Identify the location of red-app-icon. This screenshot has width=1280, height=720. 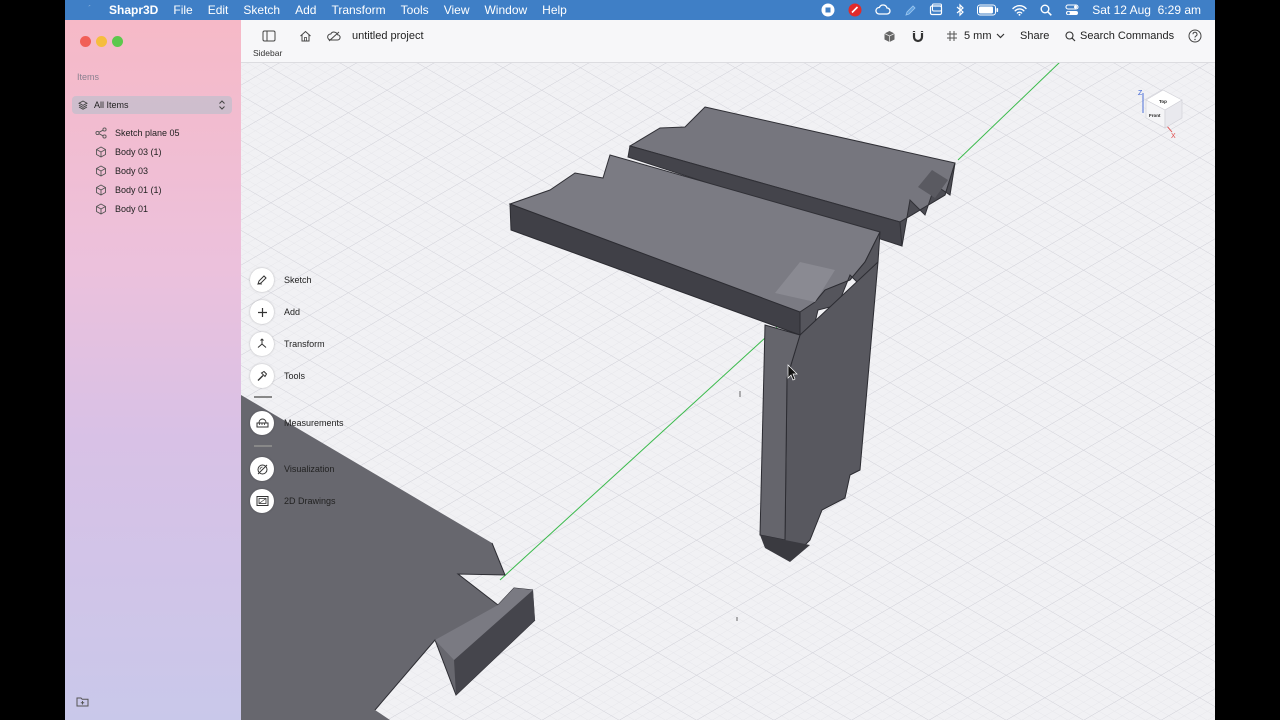
(855, 10).